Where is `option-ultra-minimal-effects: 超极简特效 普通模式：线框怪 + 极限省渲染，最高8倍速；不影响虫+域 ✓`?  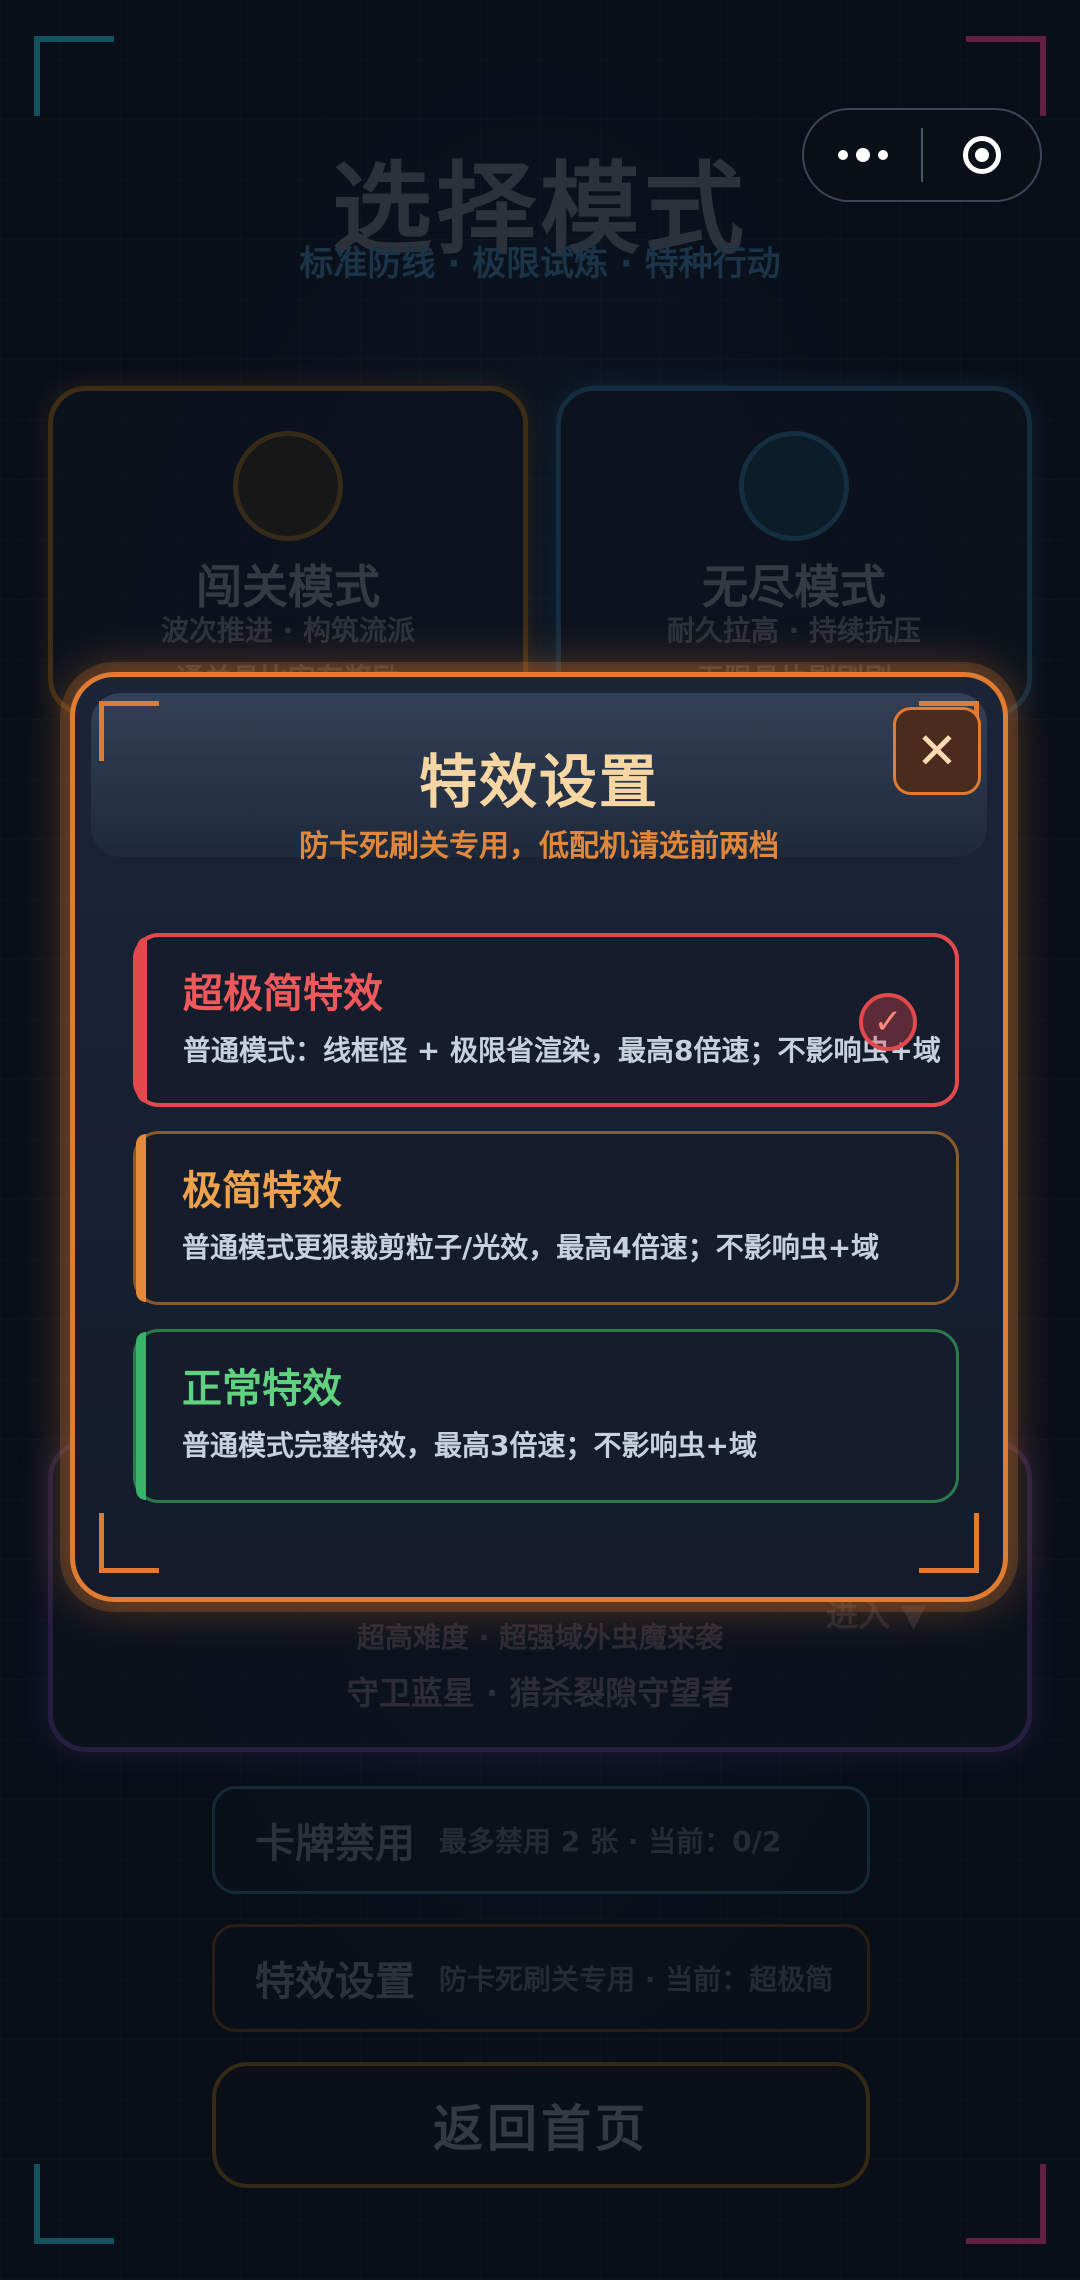 option-ultra-minimal-effects: 超极简特效 普通模式：线框怪 + 极限省渲染，最高8倍速；不影响虫+域 ✓ is located at coordinates (546, 1020).